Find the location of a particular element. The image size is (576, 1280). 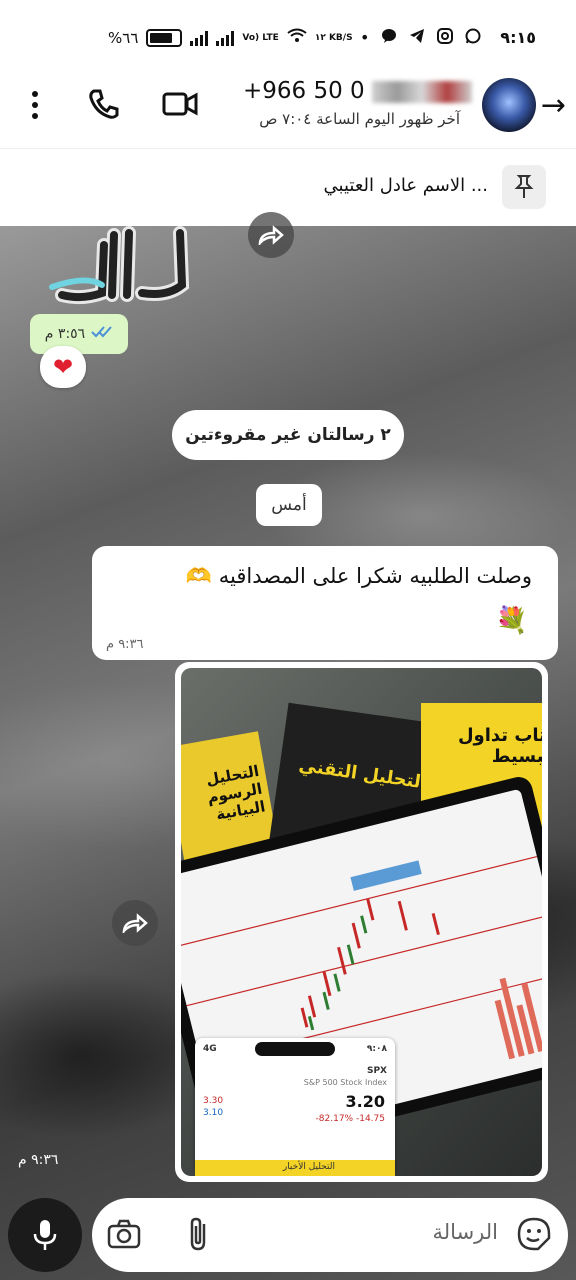

double-check-icon is located at coordinates (102, 334).